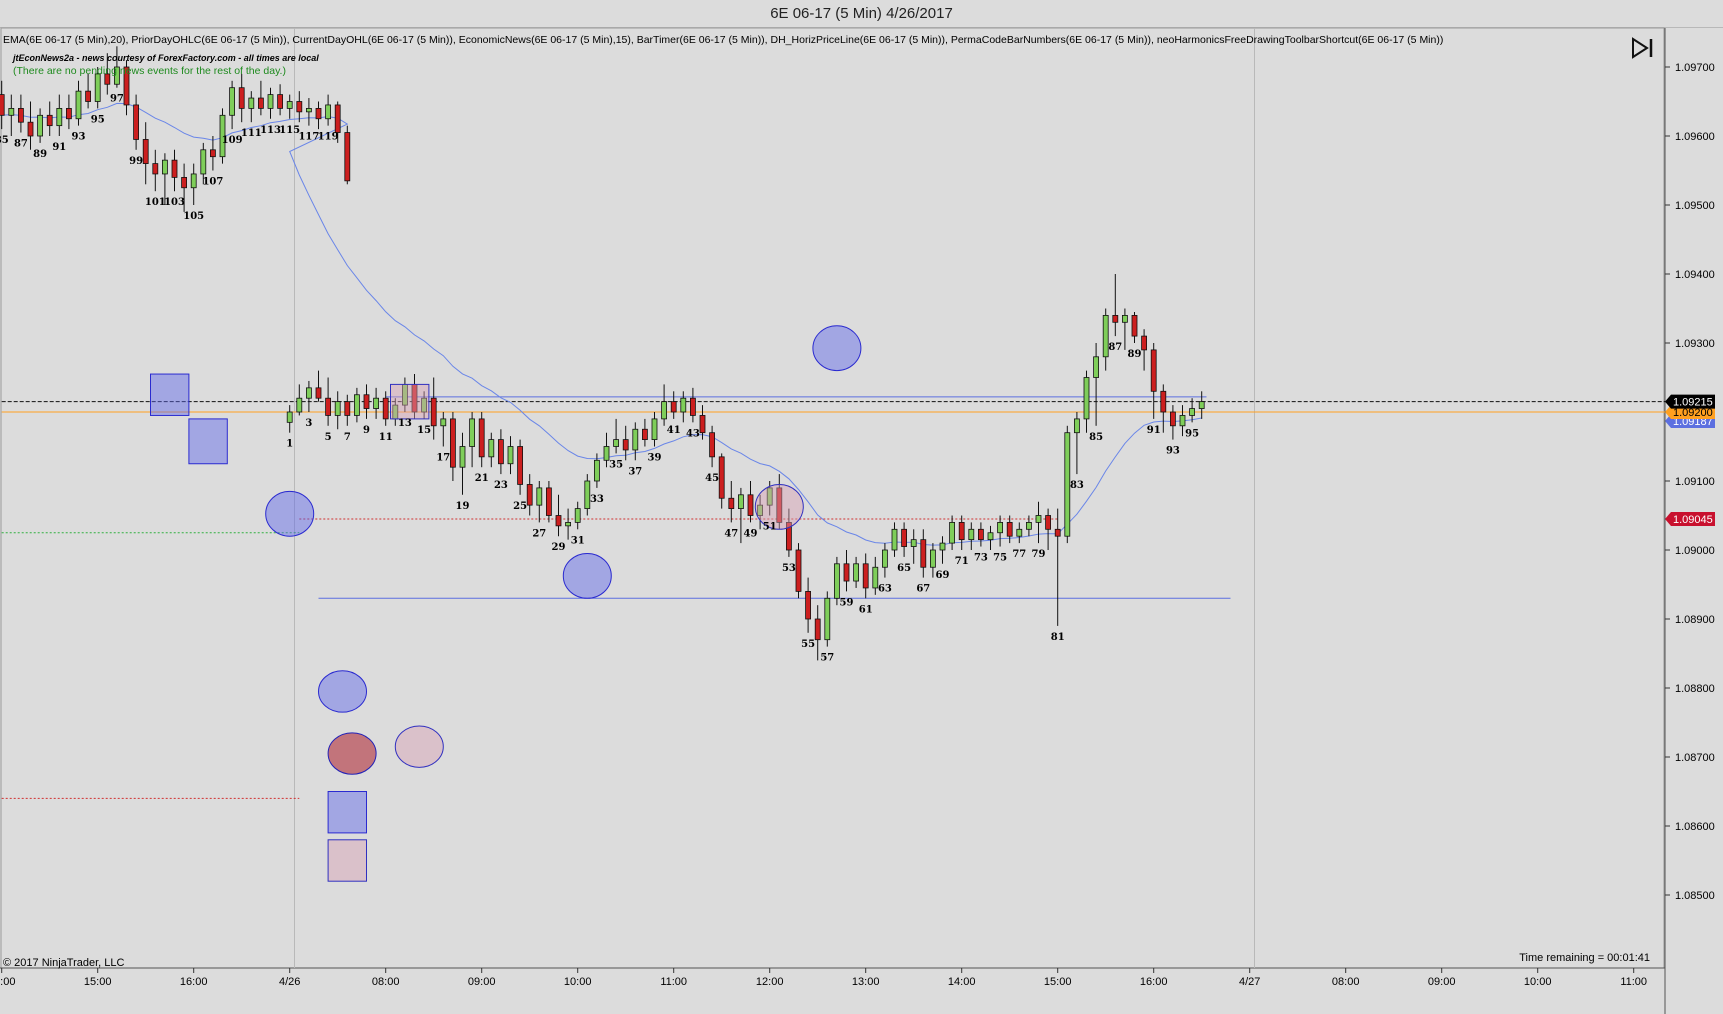  I want to click on bar-number-label: 57, so click(827, 658).